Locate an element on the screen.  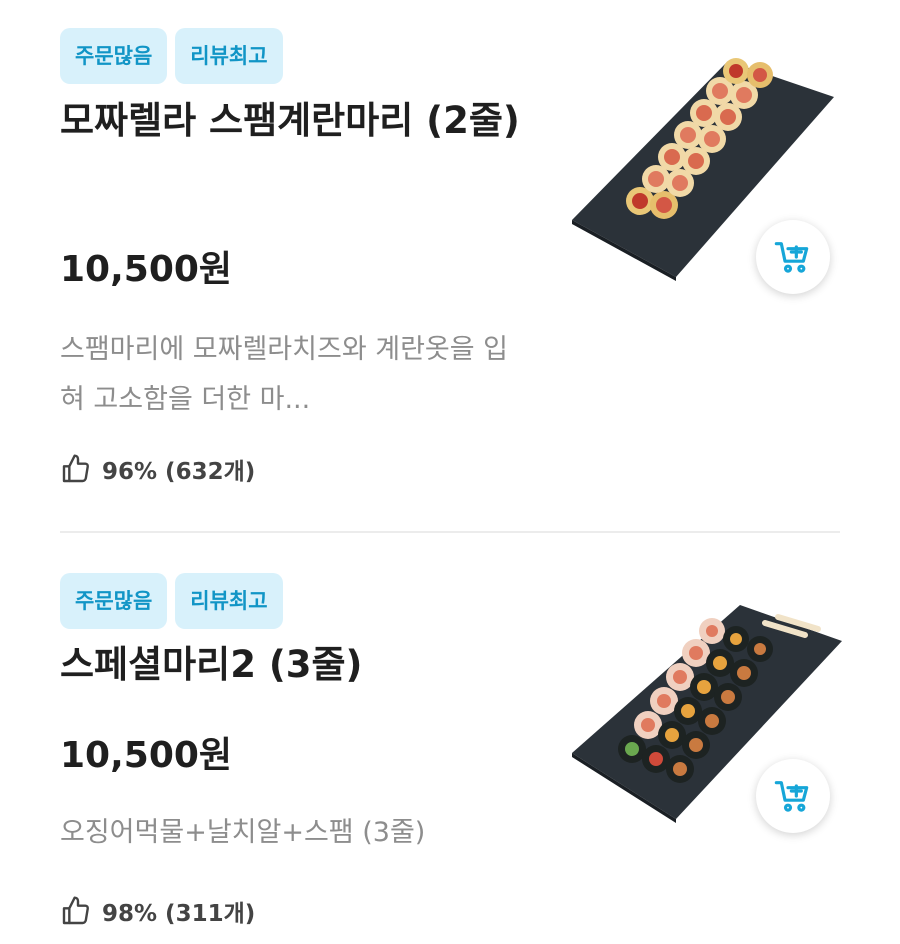
rating-text: 98% (311개) is located at coordinates (179, 914).